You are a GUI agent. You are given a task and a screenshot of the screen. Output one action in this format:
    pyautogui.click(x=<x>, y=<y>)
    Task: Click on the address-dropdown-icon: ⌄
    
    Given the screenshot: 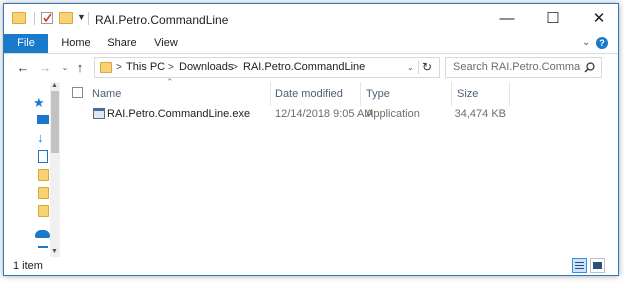 What is the action you would take?
    pyautogui.click(x=410, y=67)
    